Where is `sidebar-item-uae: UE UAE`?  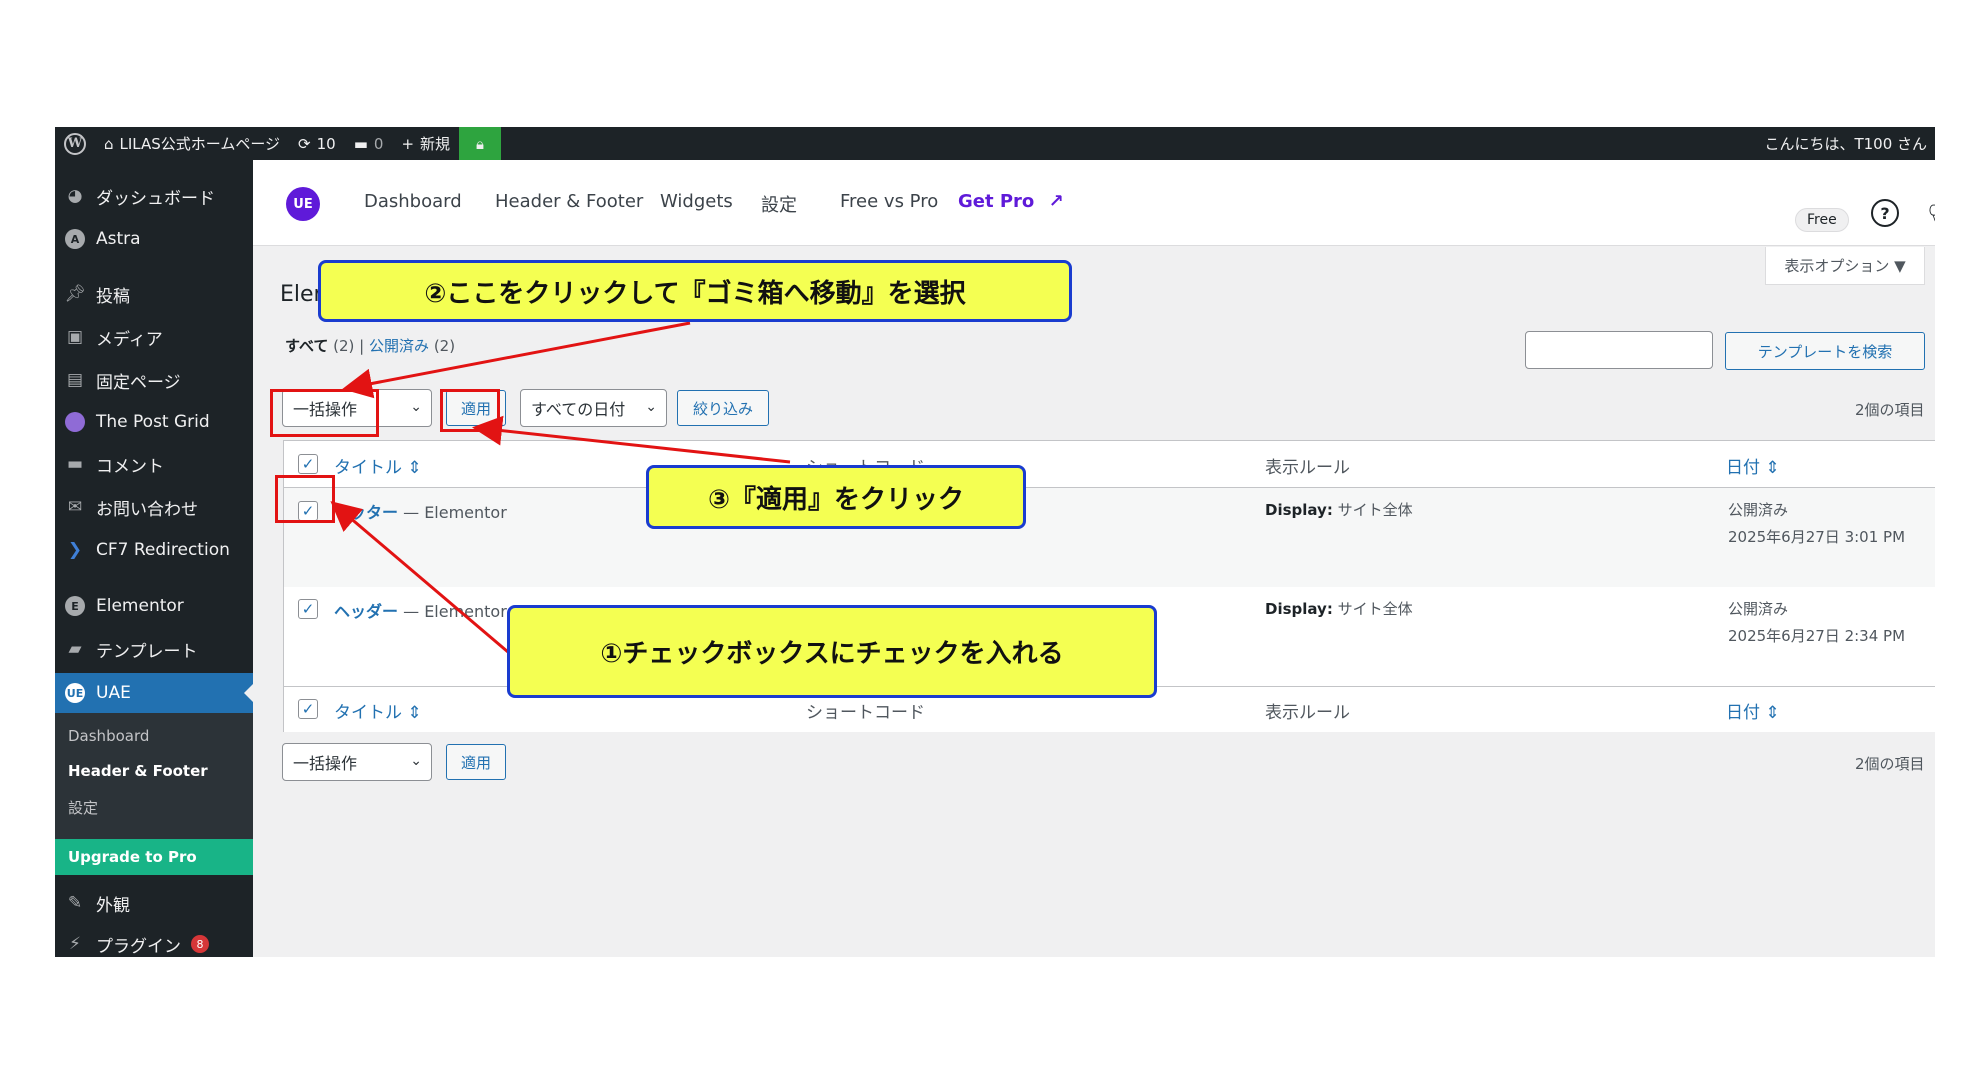 sidebar-item-uae: UE UAE is located at coordinates (154, 693).